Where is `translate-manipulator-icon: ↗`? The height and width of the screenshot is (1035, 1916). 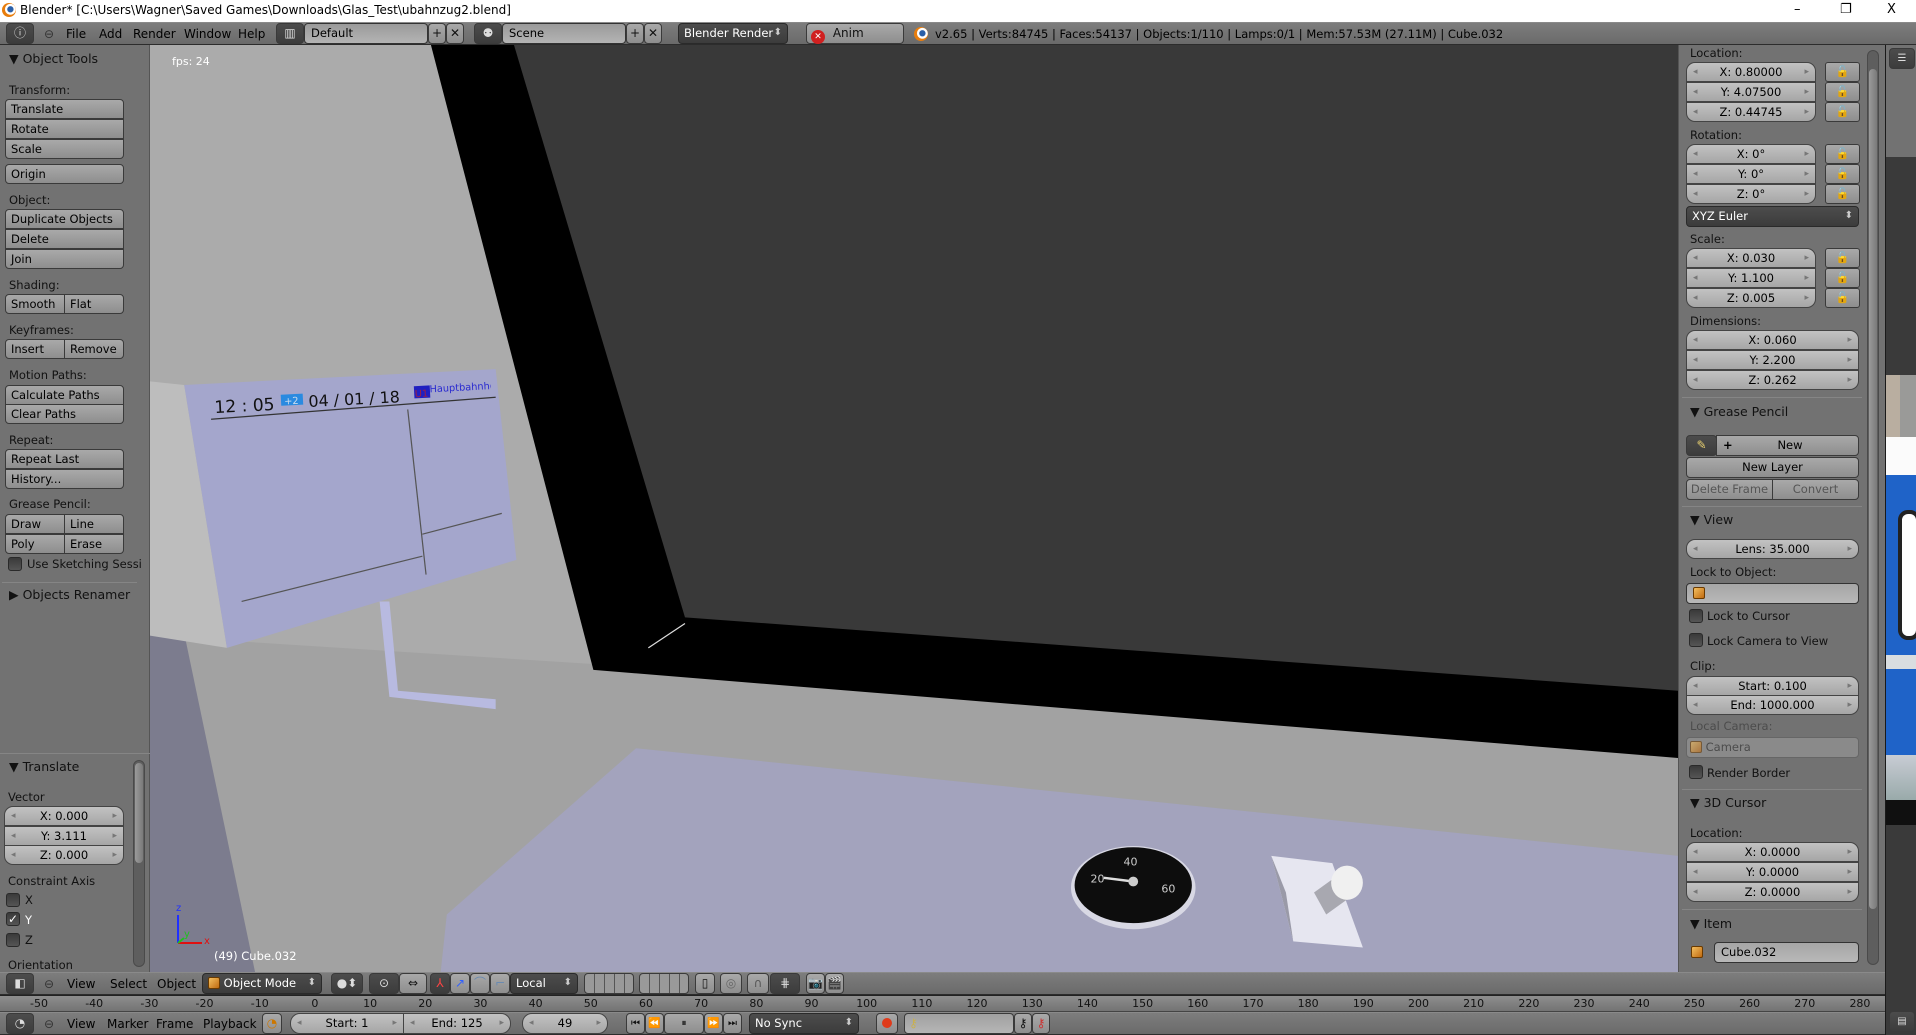 translate-manipulator-icon: ↗ is located at coordinates (460, 983).